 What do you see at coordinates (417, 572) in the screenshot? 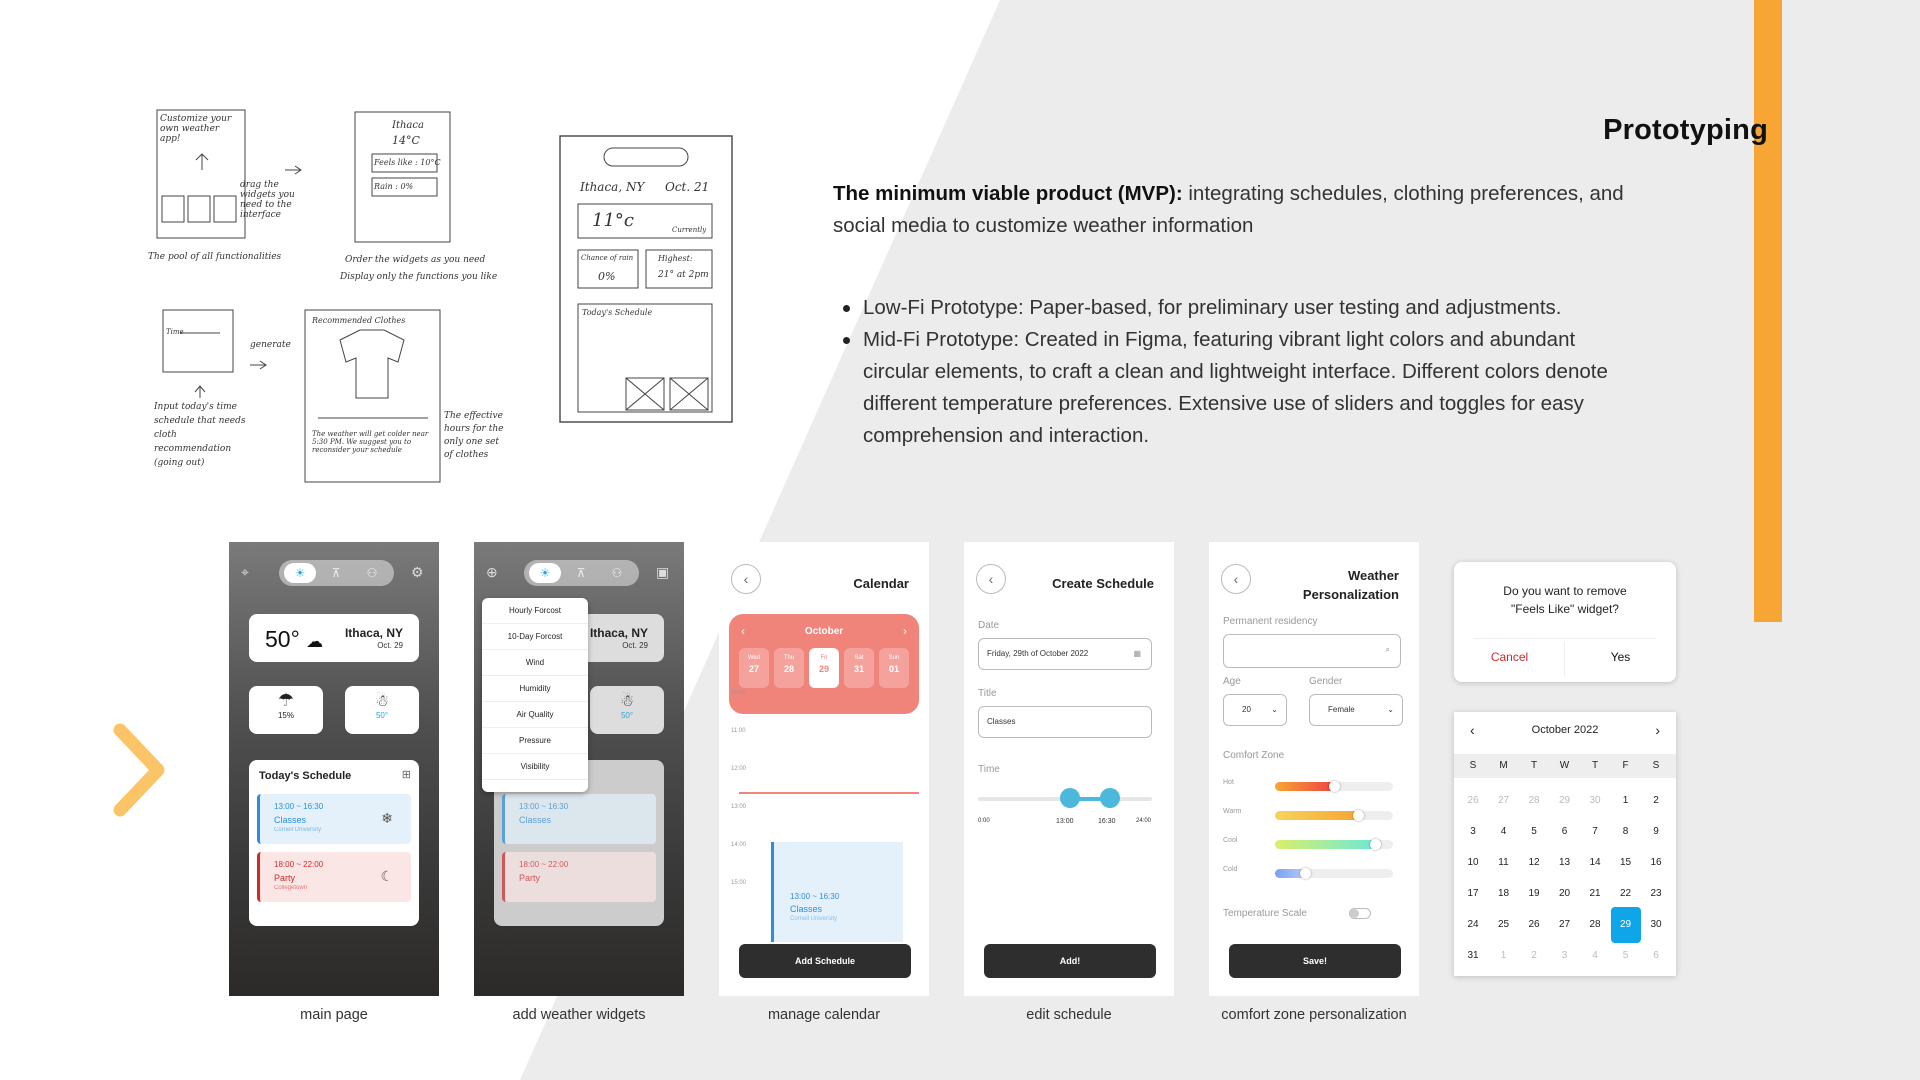
I see `gear-icon: ⚙` at bounding box center [417, 572].